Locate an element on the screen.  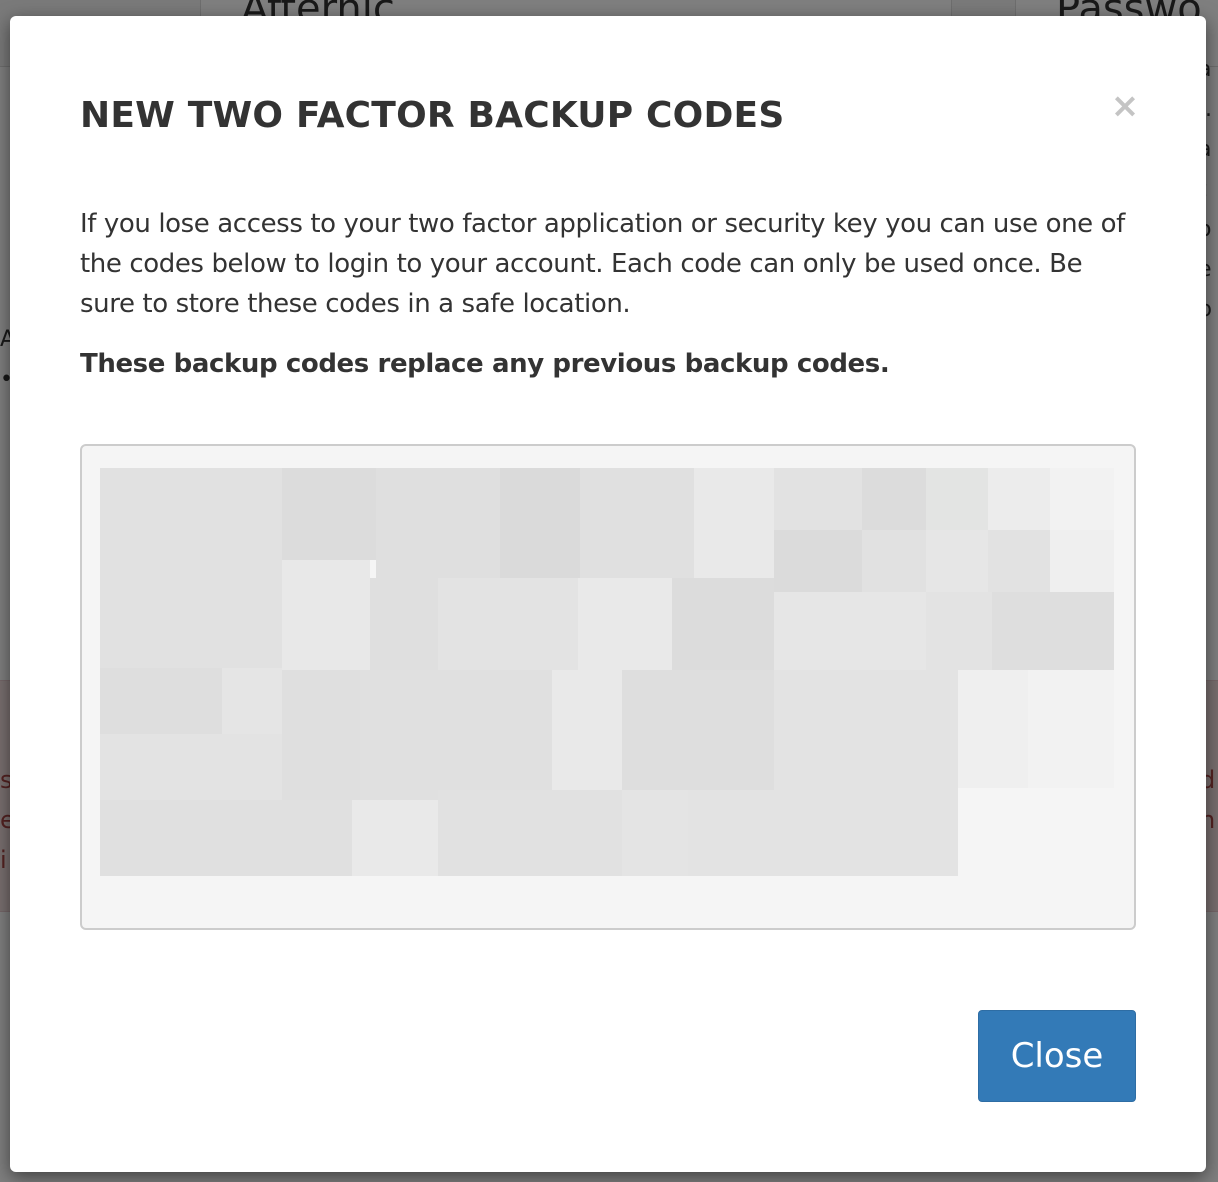
close-icon: × is located at coordinates (1125, 106).